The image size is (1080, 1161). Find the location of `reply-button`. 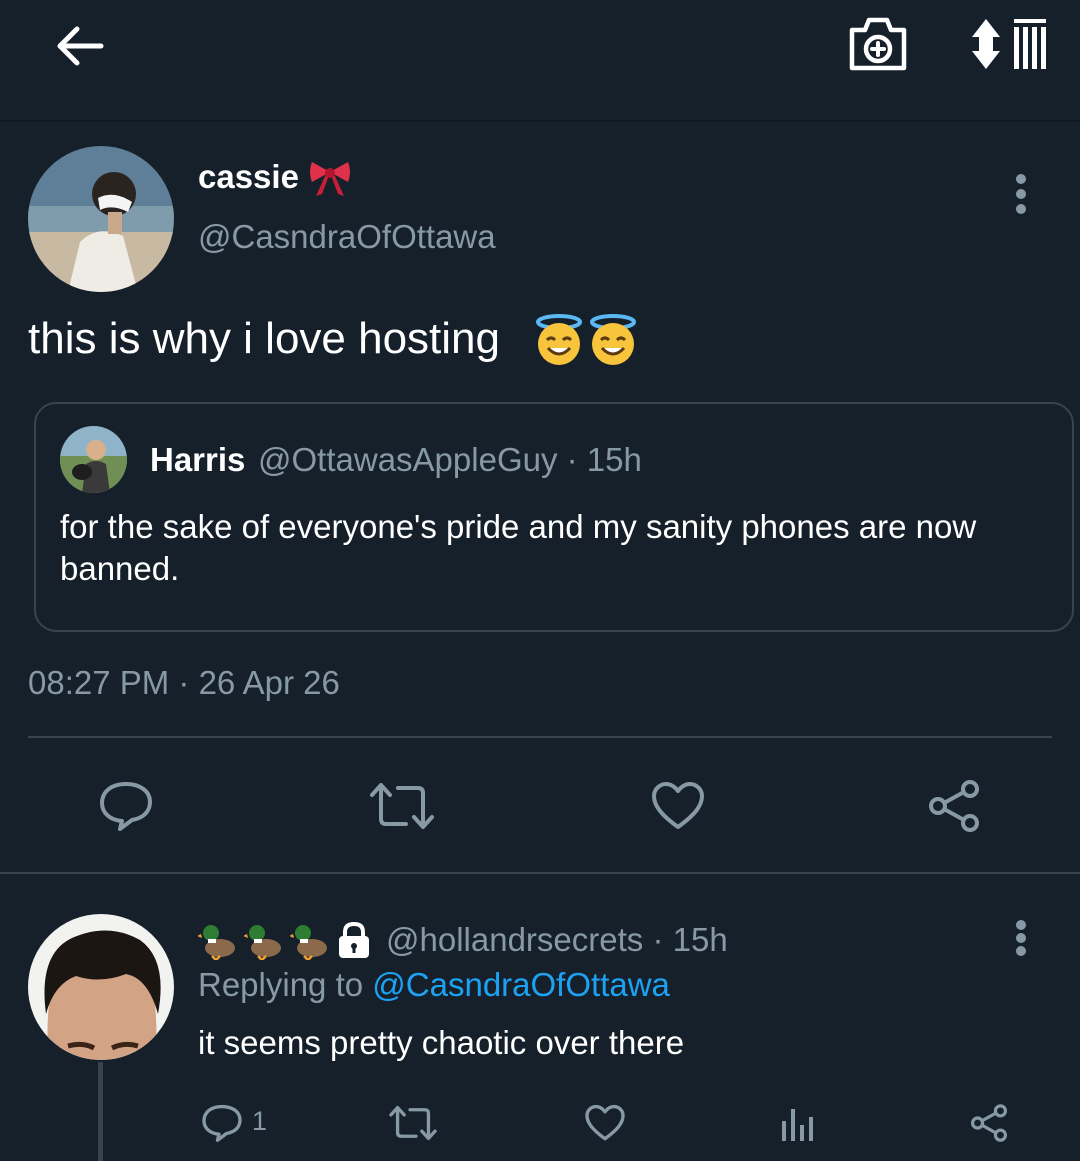

reply-button is located at coordinates (126, 806).